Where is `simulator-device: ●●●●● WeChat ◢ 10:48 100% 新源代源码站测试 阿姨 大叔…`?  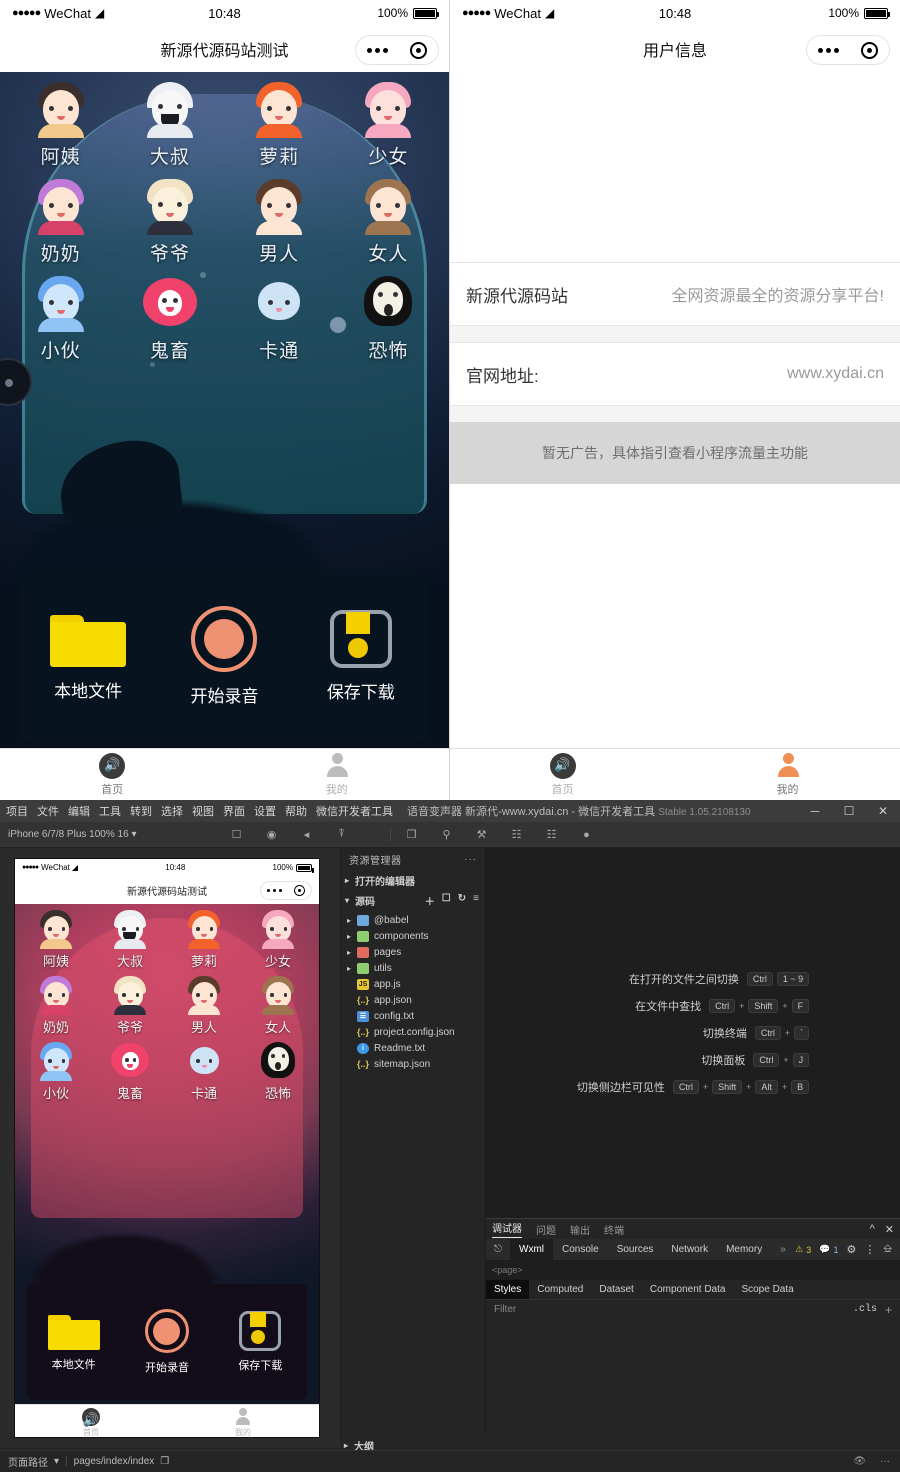 simulator-device: ●●●●● WeChat ◢ 10:48 100% 新源代源码站测试 阿姨 大叔… is located at coordinates (167, 1148).